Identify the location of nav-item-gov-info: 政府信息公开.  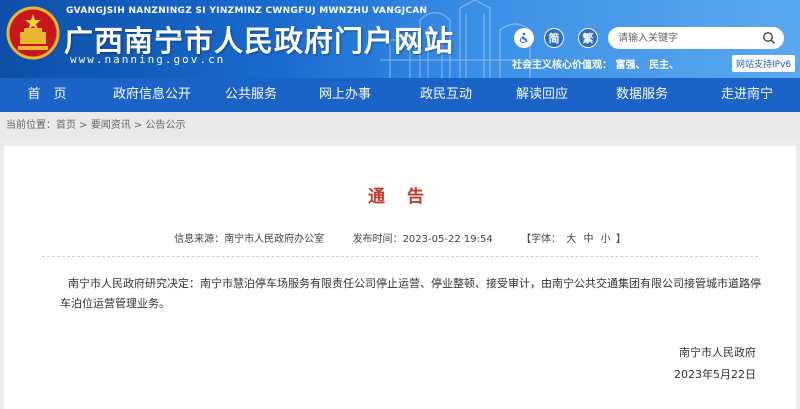
(152, 95).